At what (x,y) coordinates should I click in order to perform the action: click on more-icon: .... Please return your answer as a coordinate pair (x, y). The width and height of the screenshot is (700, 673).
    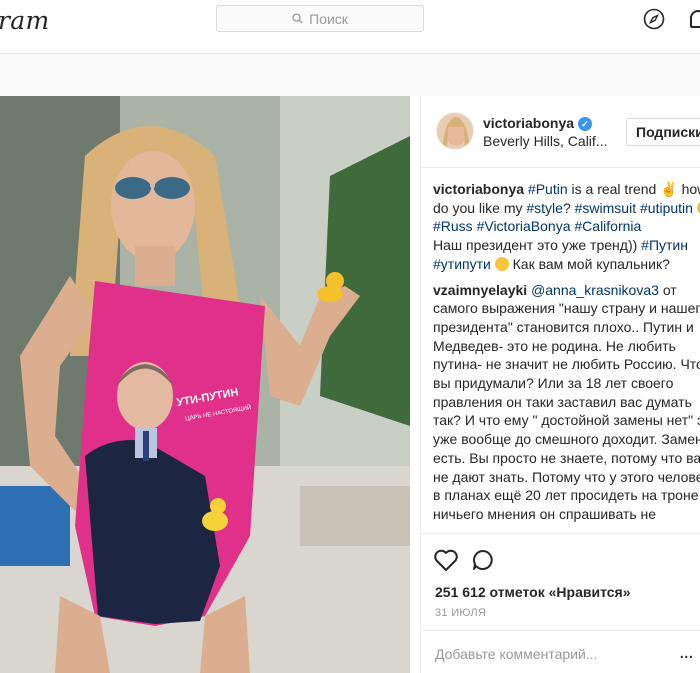
    Looking at the image, I should click on (686, 652).